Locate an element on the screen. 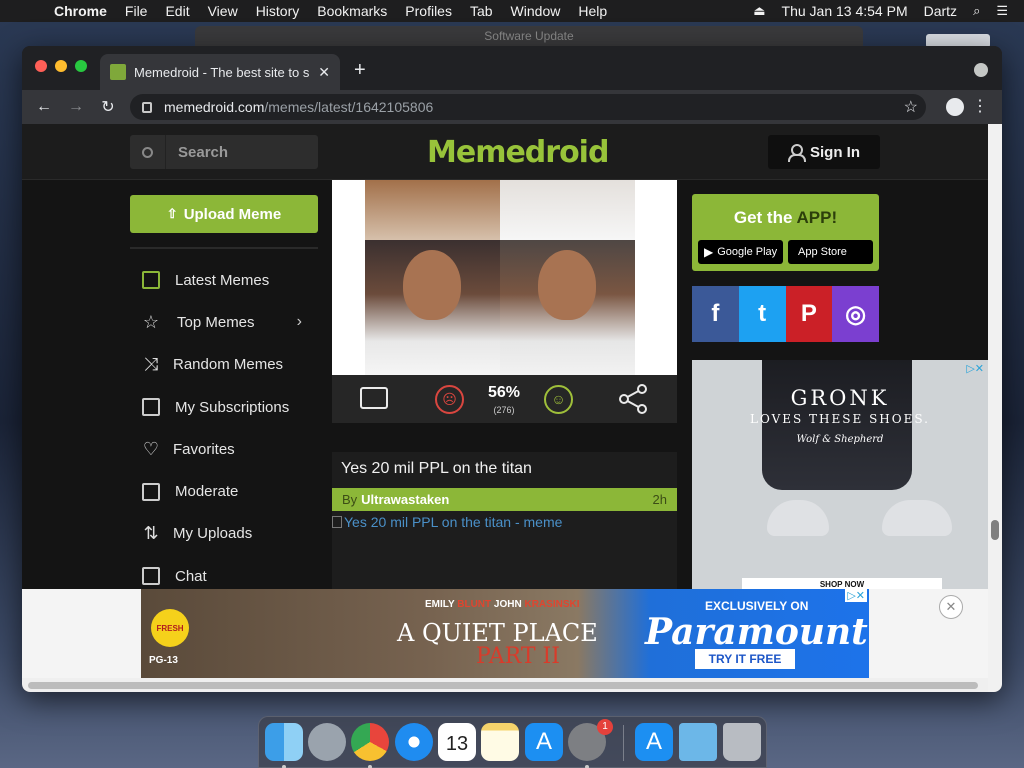 The height and width of the screenshot is (768, 1024). sidebar-item-label: My Subscriptions is located at coordinates (232, 407).